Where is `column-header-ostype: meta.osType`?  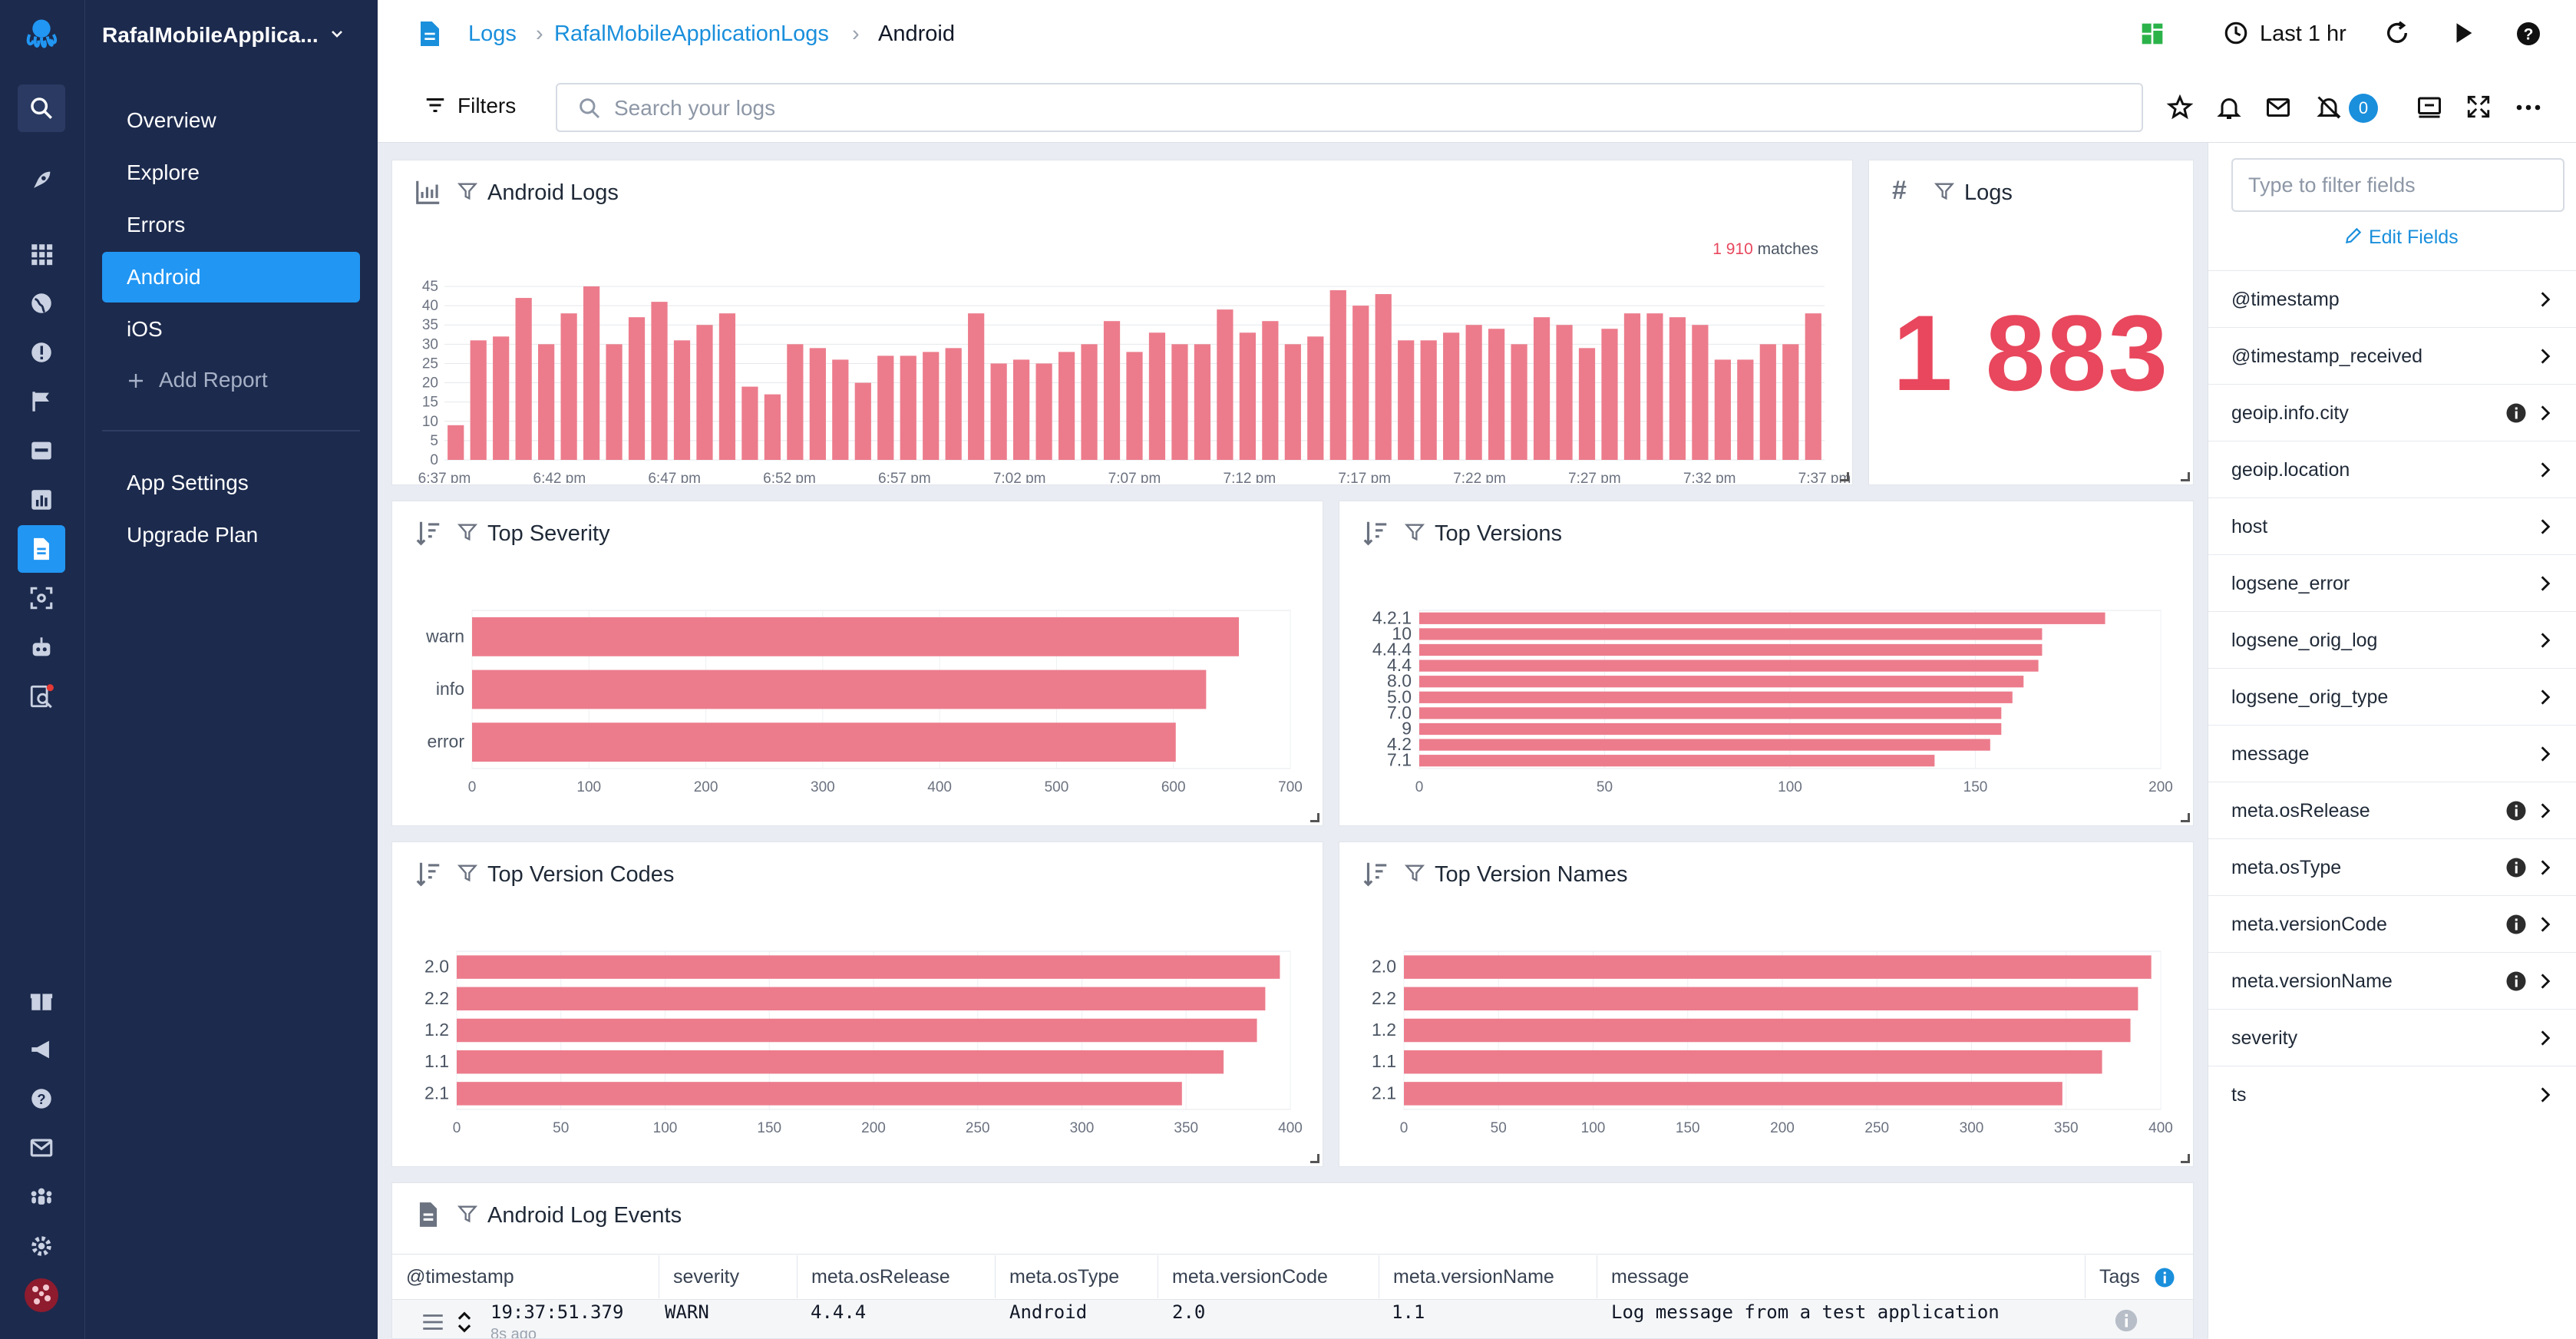 column-header-ostype: meta.osType is located at coordinates (1077, 1276).